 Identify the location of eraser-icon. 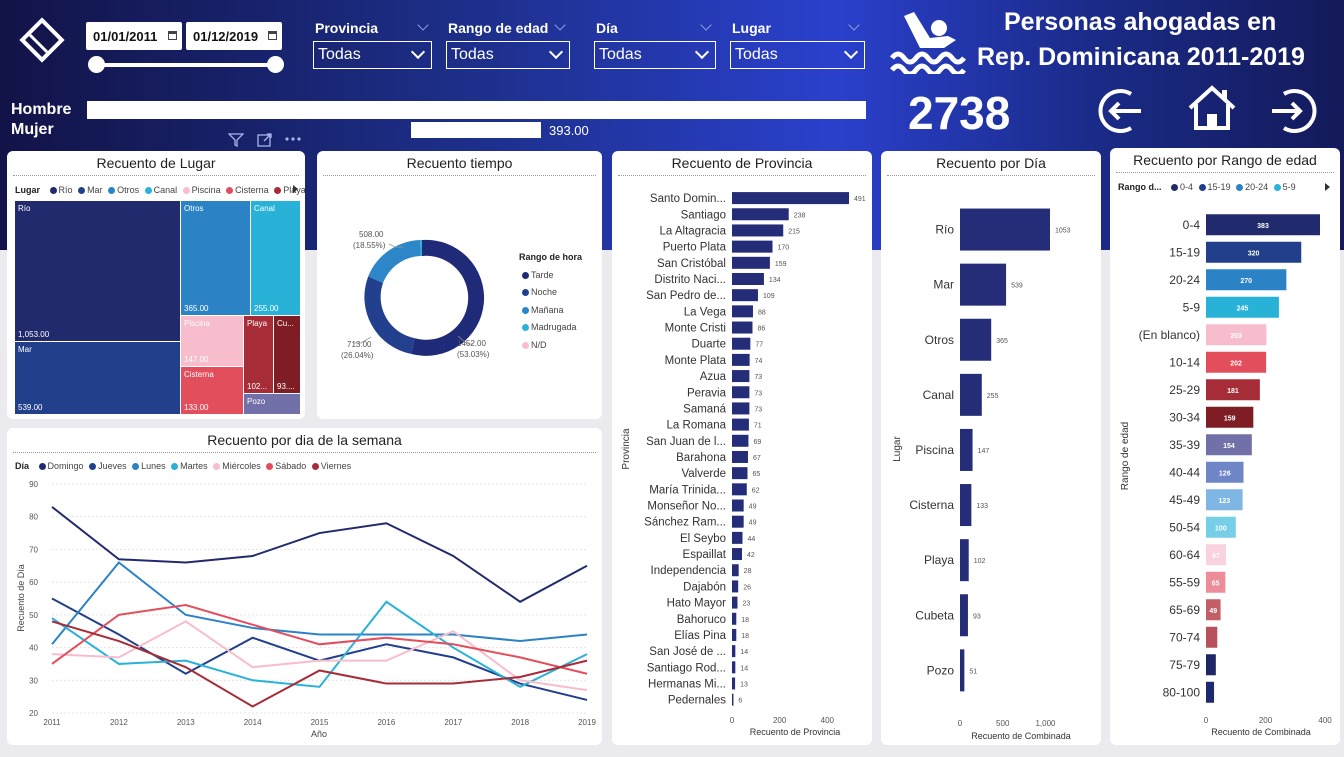
(42, 40).